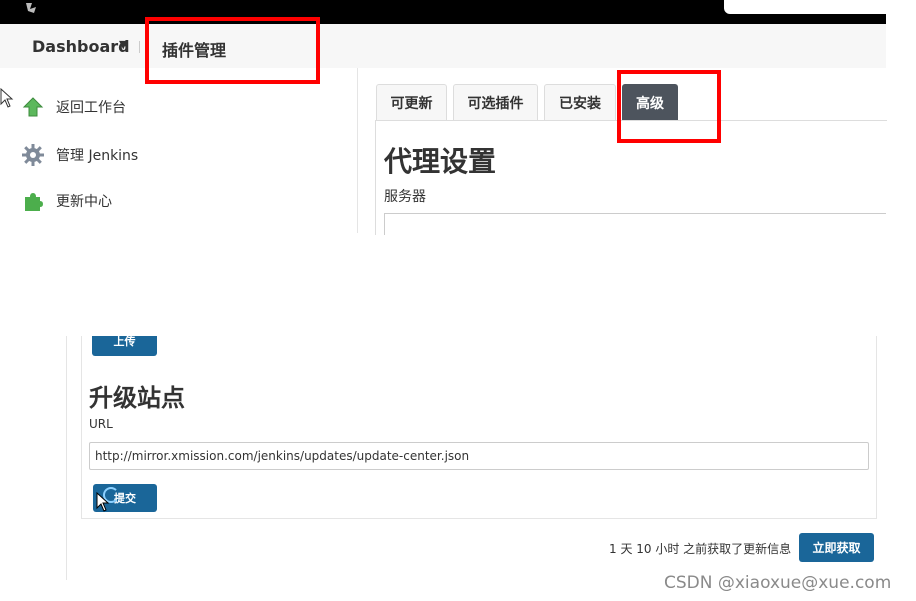 This screenshot has height=601, width=916. I want to click on url-label: URL, so click(101, 424).